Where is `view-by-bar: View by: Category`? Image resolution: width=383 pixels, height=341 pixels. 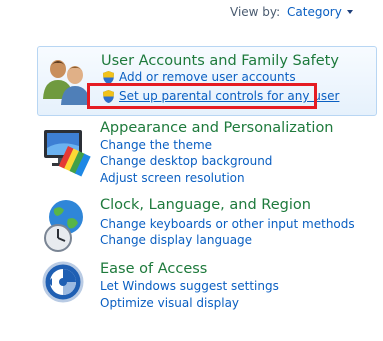 view-by-bar: View by: Category is located at coordinates (191, 12).